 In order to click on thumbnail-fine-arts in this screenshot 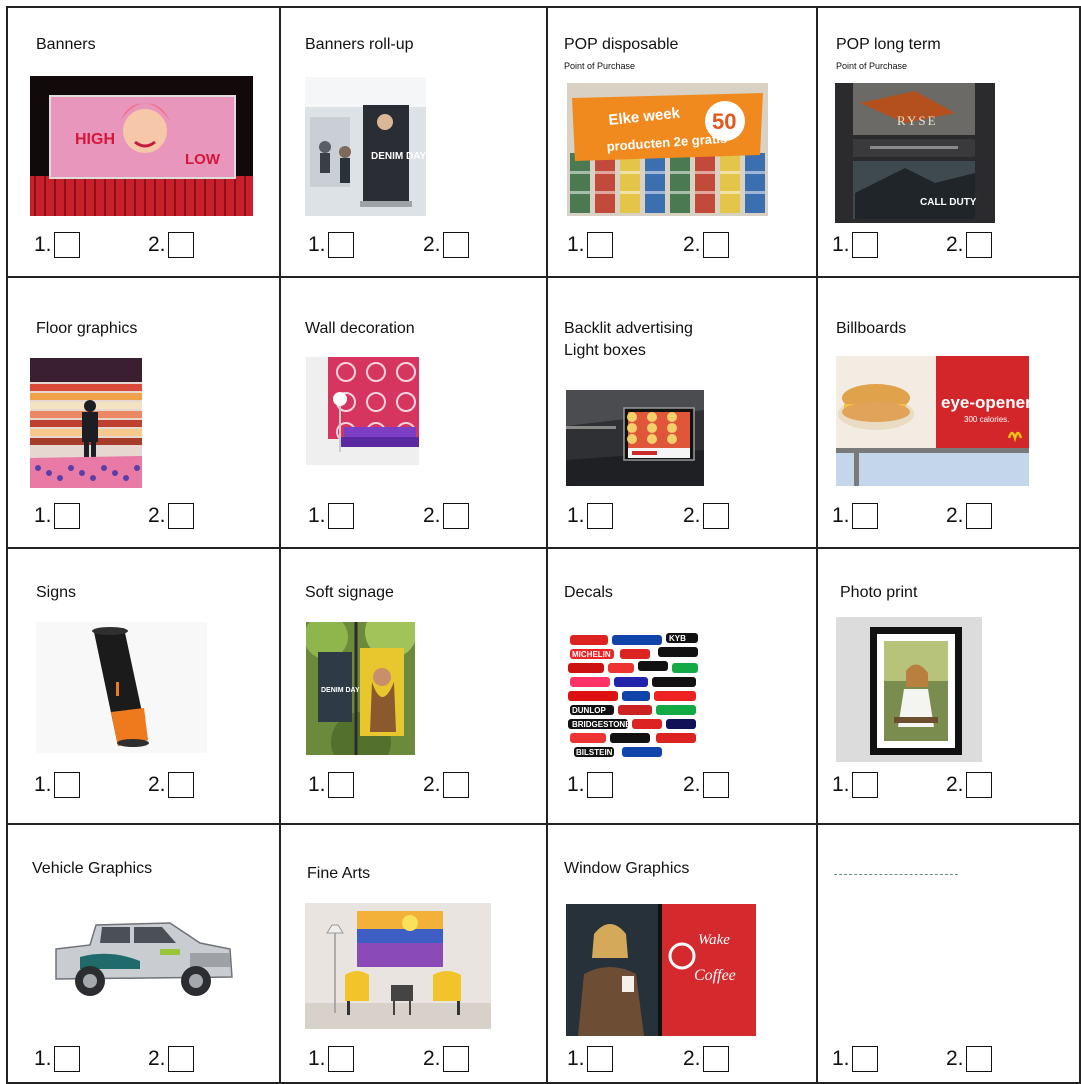, I will do `click(398, 966)`.